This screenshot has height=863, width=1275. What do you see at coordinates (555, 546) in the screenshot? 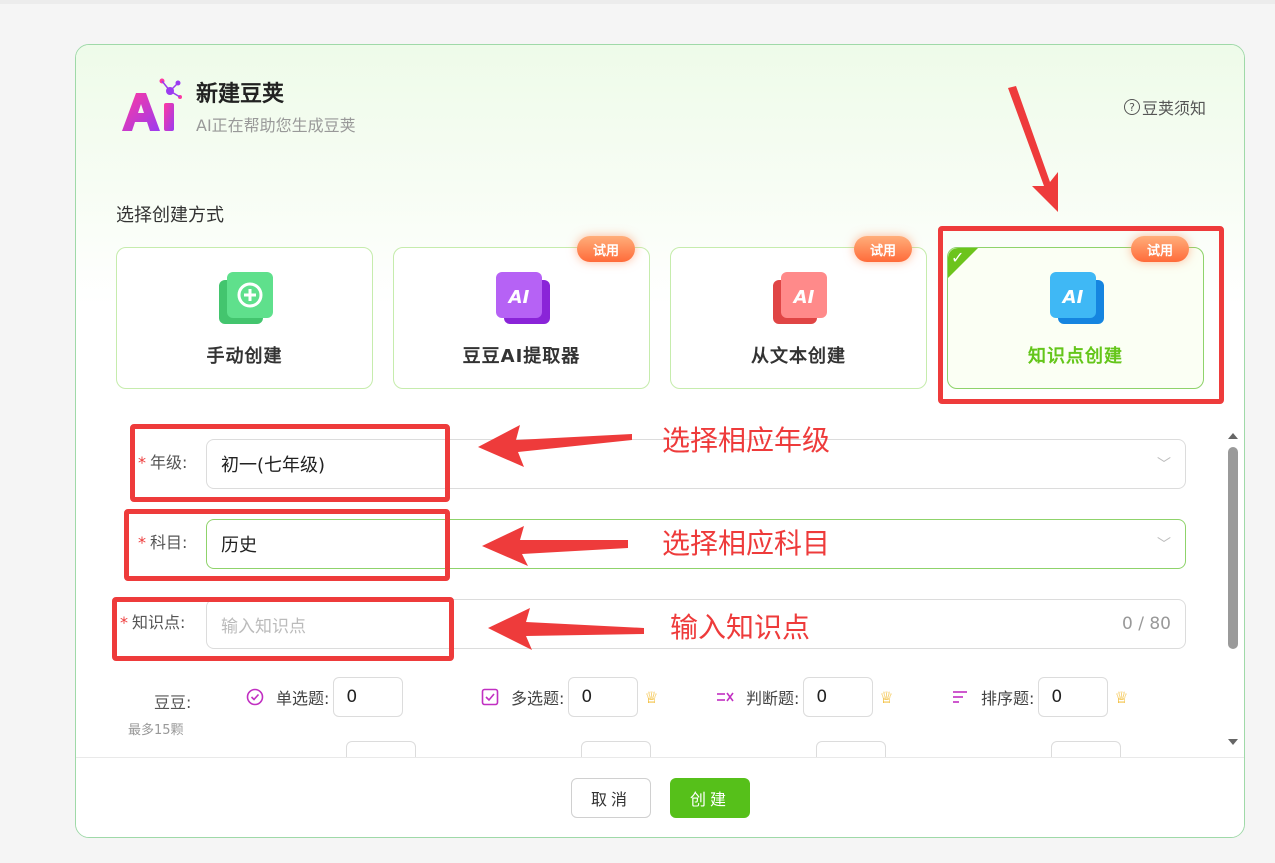
I see `arrow-subject` at bounding box center [555, 546].